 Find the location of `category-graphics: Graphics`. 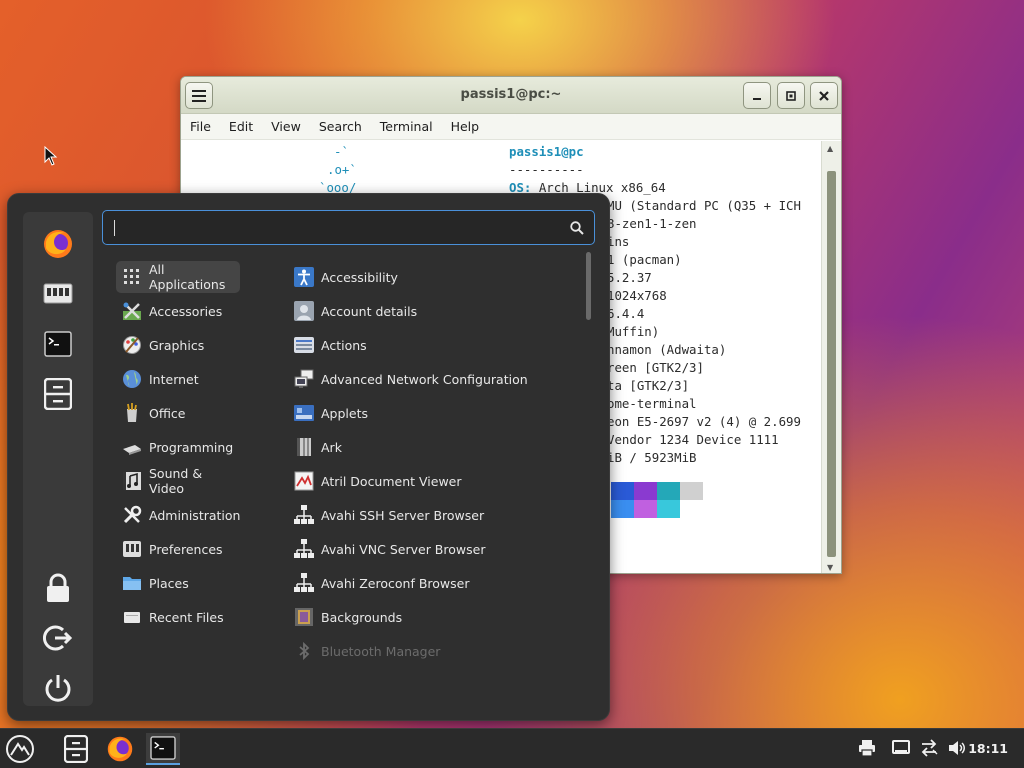

category-graphics: Graphics is located at coordinates (178, 345).